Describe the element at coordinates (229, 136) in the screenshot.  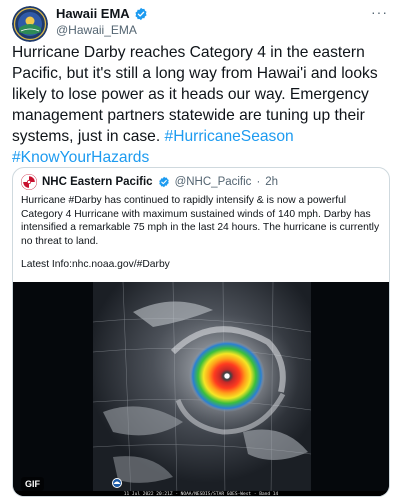
I see `hashtag-link: #HurricaneSeason` at that location.